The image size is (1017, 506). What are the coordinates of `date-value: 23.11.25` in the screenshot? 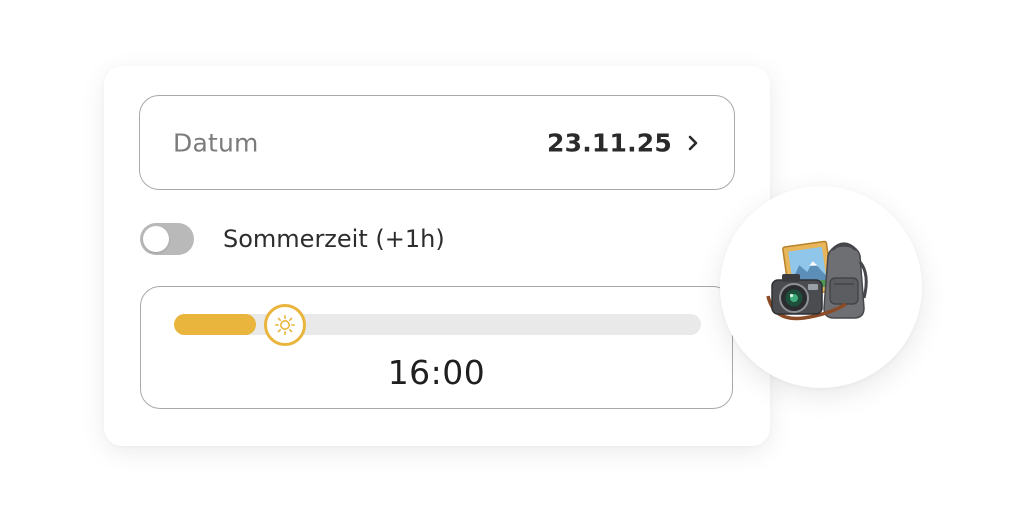 It's located at (609, 142).